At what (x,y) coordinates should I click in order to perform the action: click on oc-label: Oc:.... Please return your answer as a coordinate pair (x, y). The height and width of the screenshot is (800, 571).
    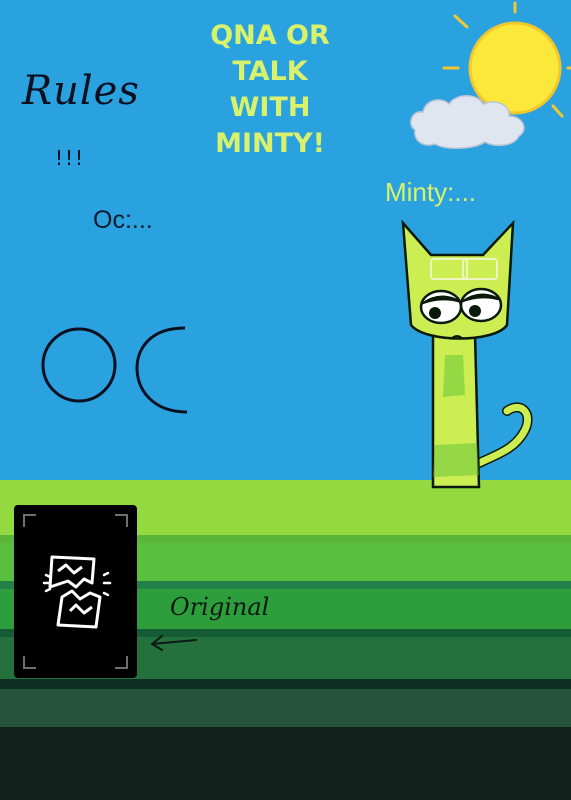
    Looking at the image, I should click on (123, 220).